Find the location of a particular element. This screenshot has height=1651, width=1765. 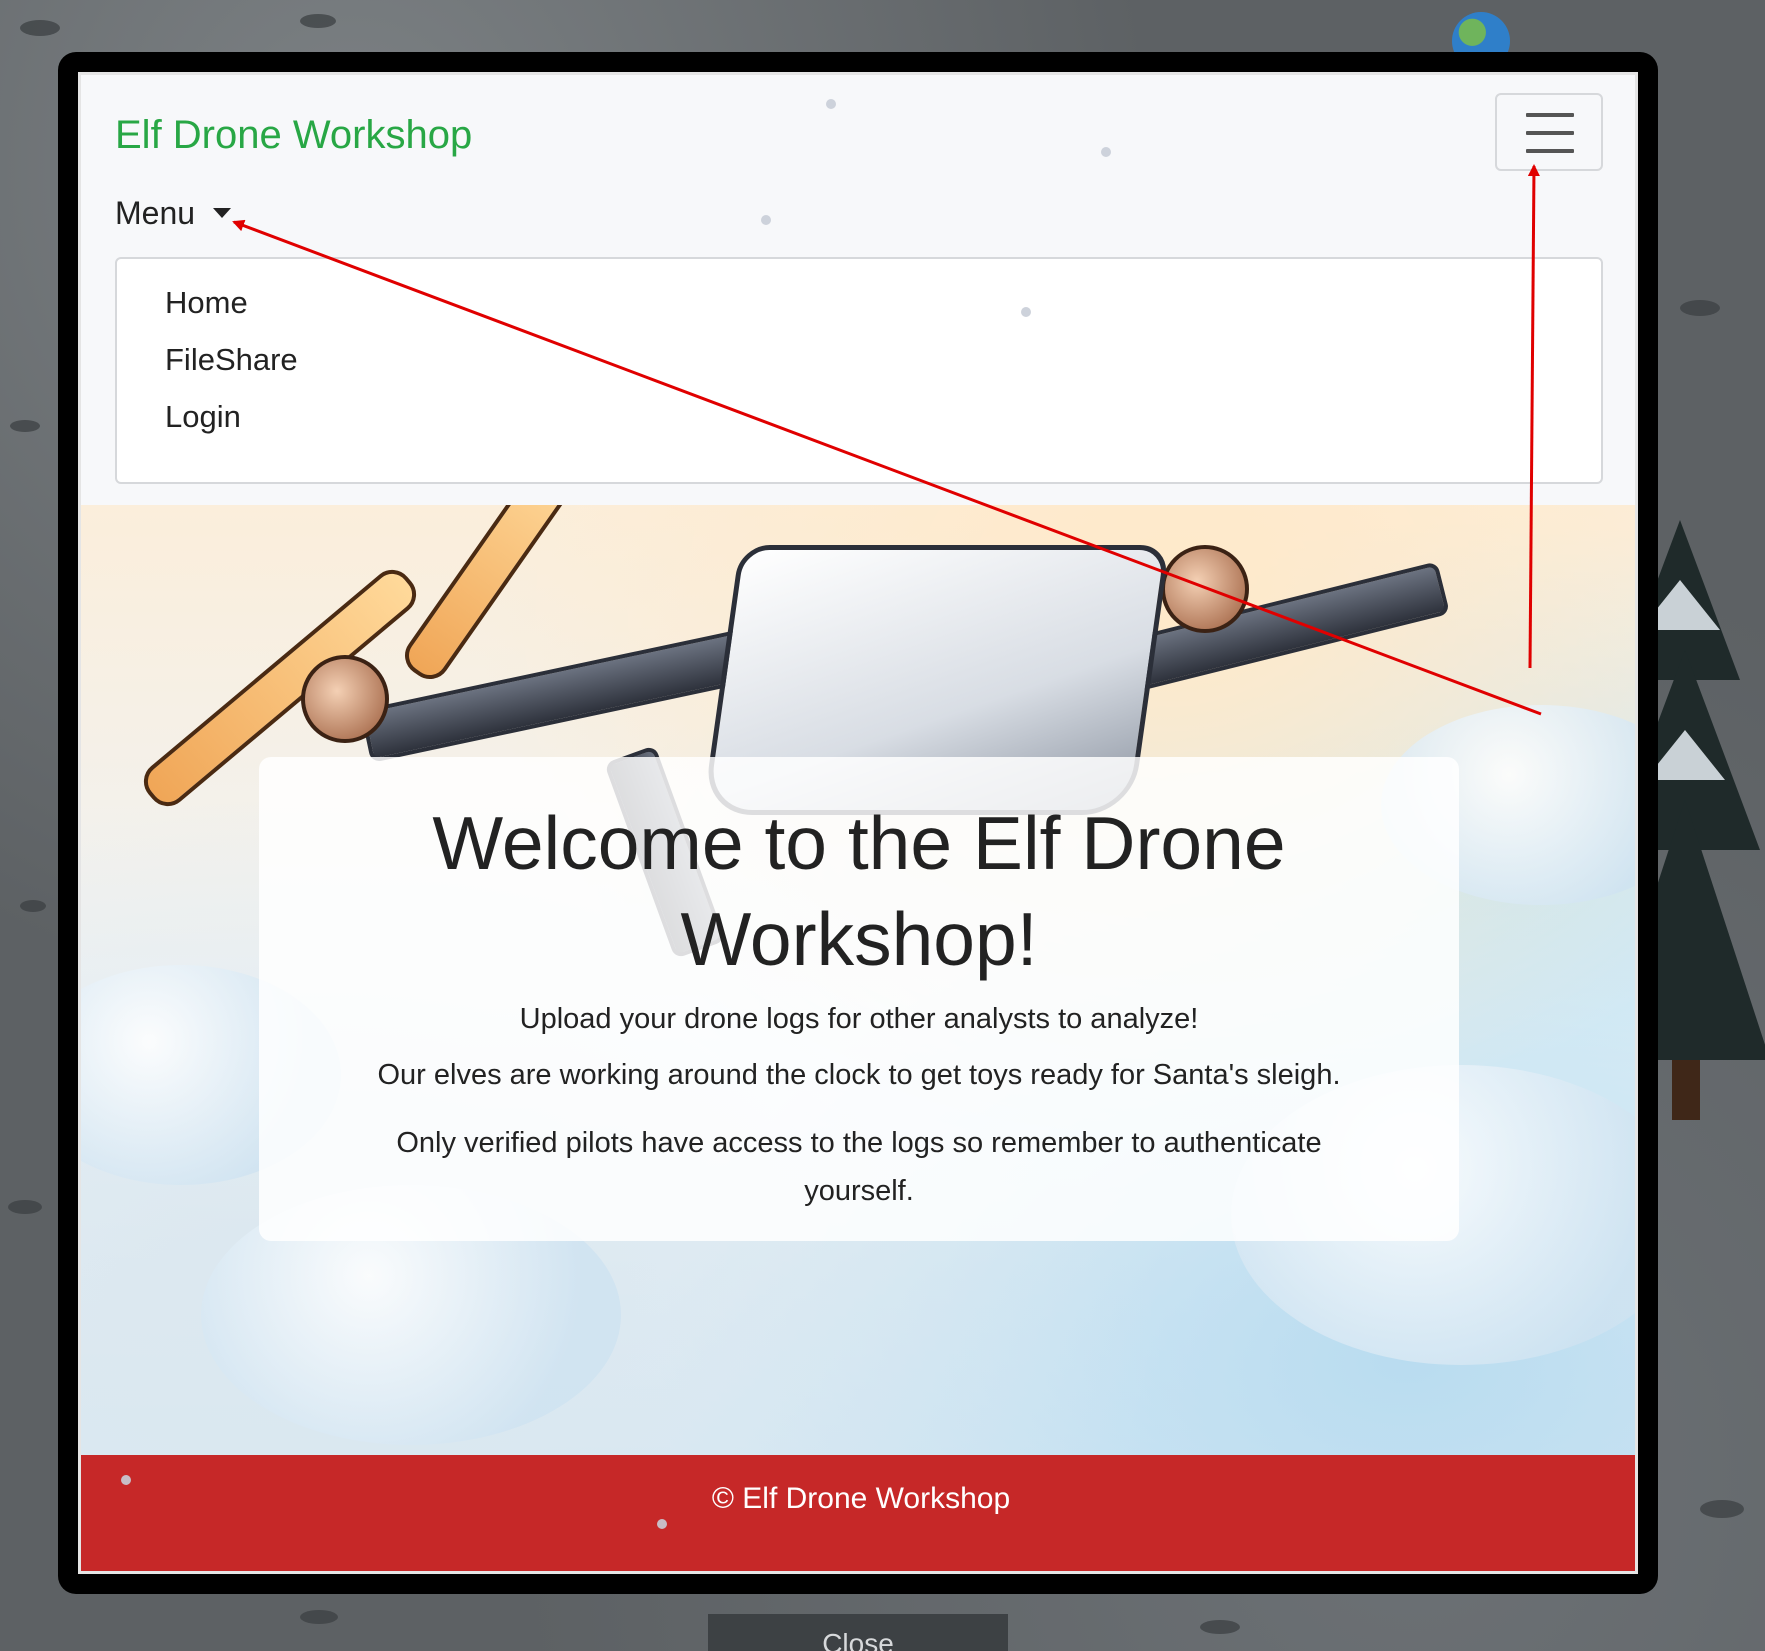

menu-item-fileshare: FileShare is located at coordinates (231, 360).